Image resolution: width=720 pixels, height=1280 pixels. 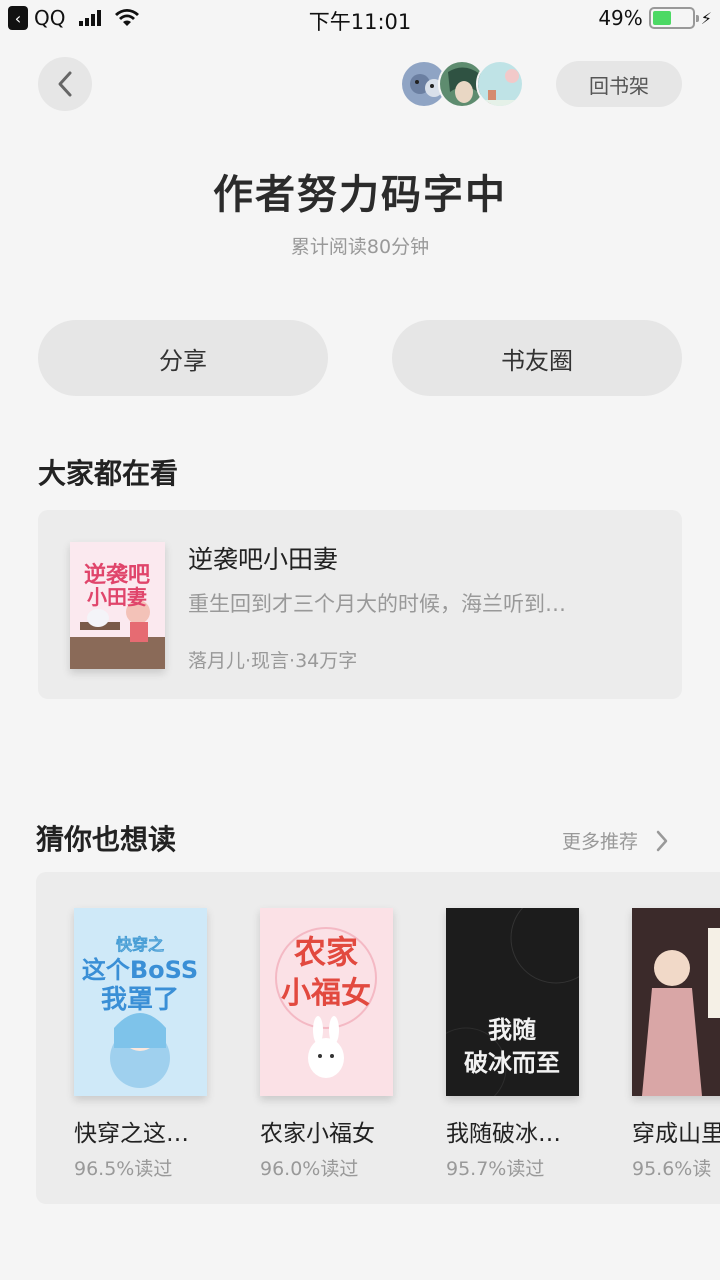 What do you see at coordinates (512, 1062) in the screenshot?
I see `svg-text: 破冰而至` at bounding box center [512, 1062].